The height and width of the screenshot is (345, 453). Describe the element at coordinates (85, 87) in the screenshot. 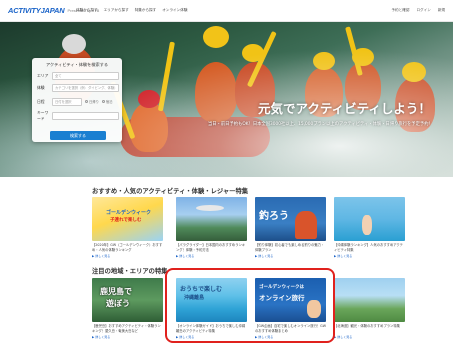

I see `genre-select: カテゴリを選択（例：ダイビング、体験）` at that location.